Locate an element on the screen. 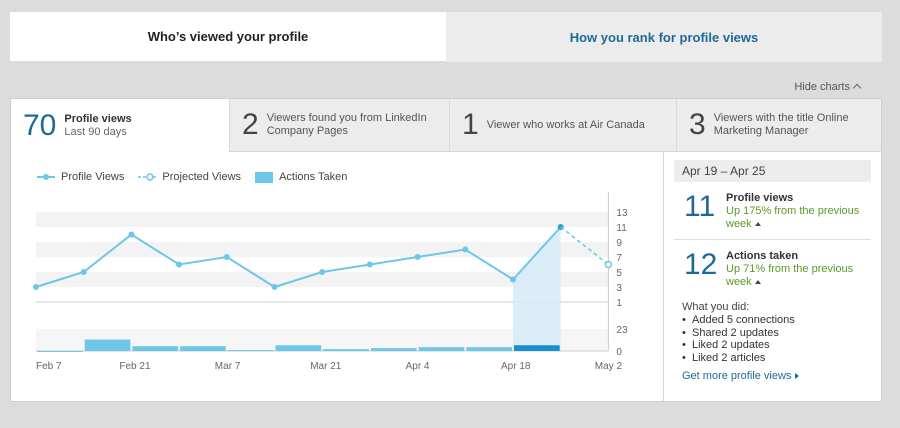  chevron-up-icon is located at coordinates (857, 88).